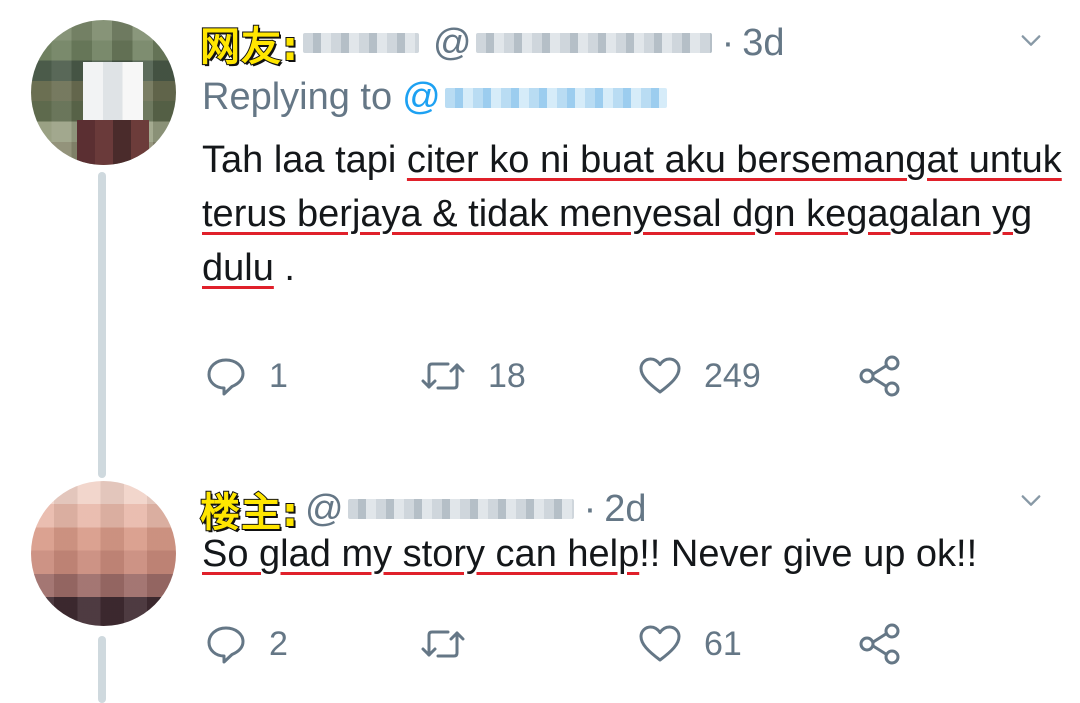 Image resolution: width=1080 pixels, height=703 pixels. I want to click on annotation-label: 网友:, so click(249, 47).